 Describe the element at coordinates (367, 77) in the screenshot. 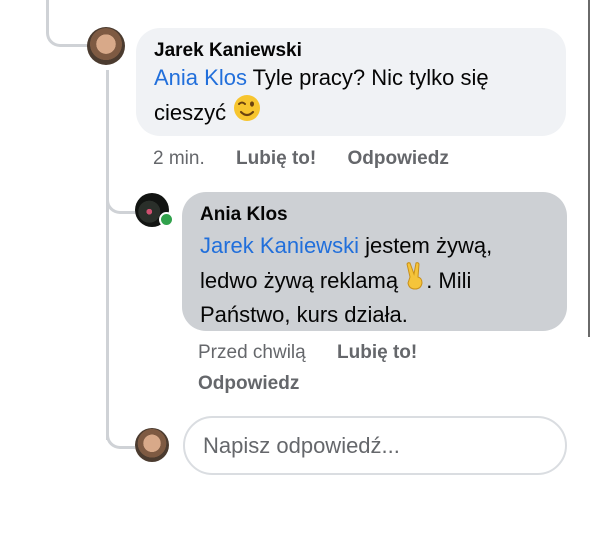

I see `comment-text-part: Tyle pracy? Nic tylko się` at that location.